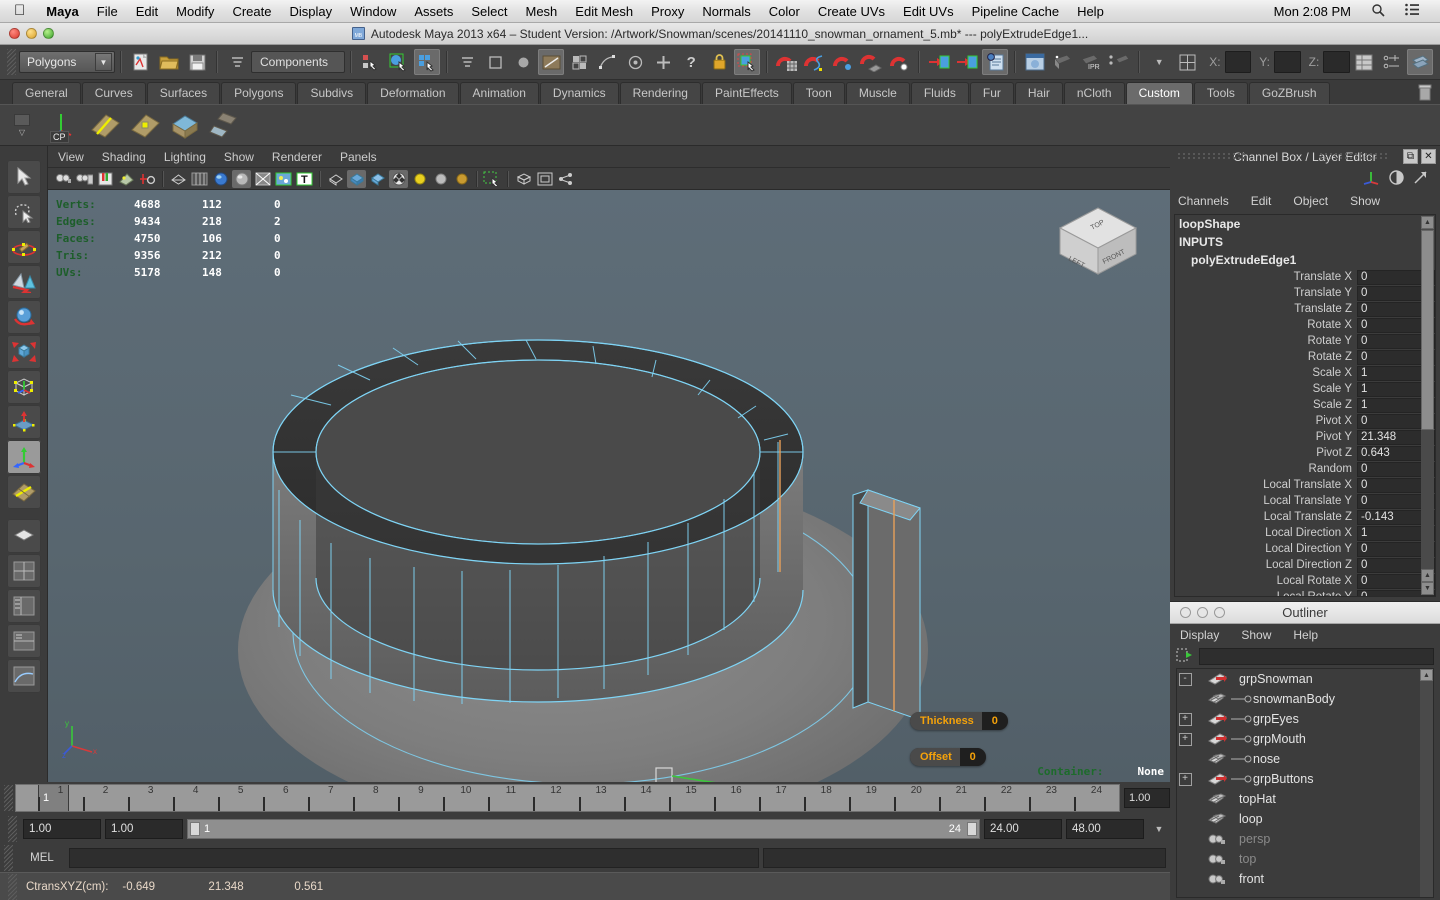 This screenshot has width=1440, height=900. What do you see at coordinates (565, 179) in the screenshot?
I see `share-node-icon` at bounding box center [565, 179].